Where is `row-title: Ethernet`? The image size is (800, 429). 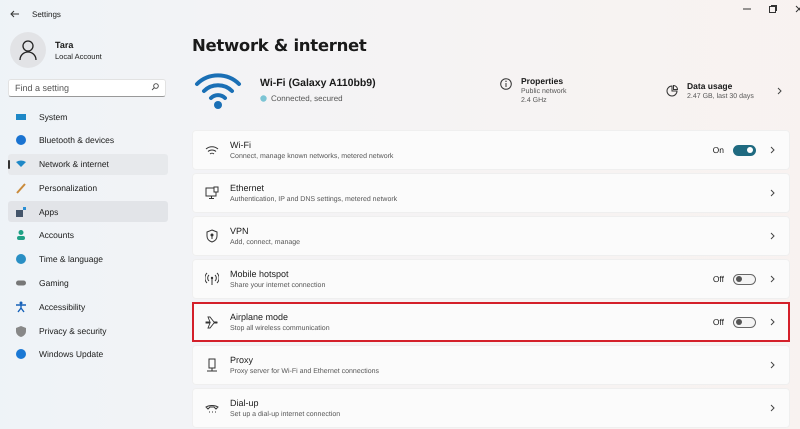
row-title: Ethernet is located at coordinates (248, 188).